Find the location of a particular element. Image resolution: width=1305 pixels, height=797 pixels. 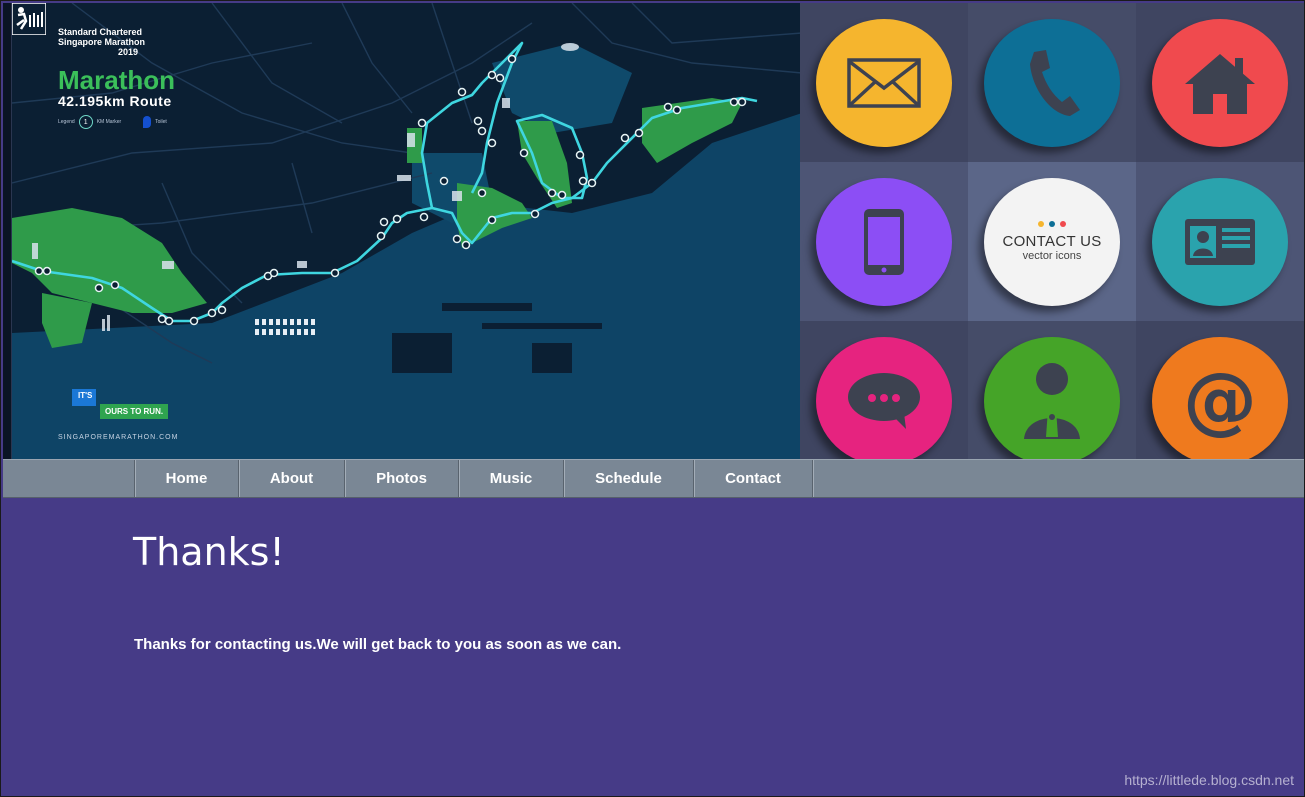

mail-icon is located at coordinates (884, 82).